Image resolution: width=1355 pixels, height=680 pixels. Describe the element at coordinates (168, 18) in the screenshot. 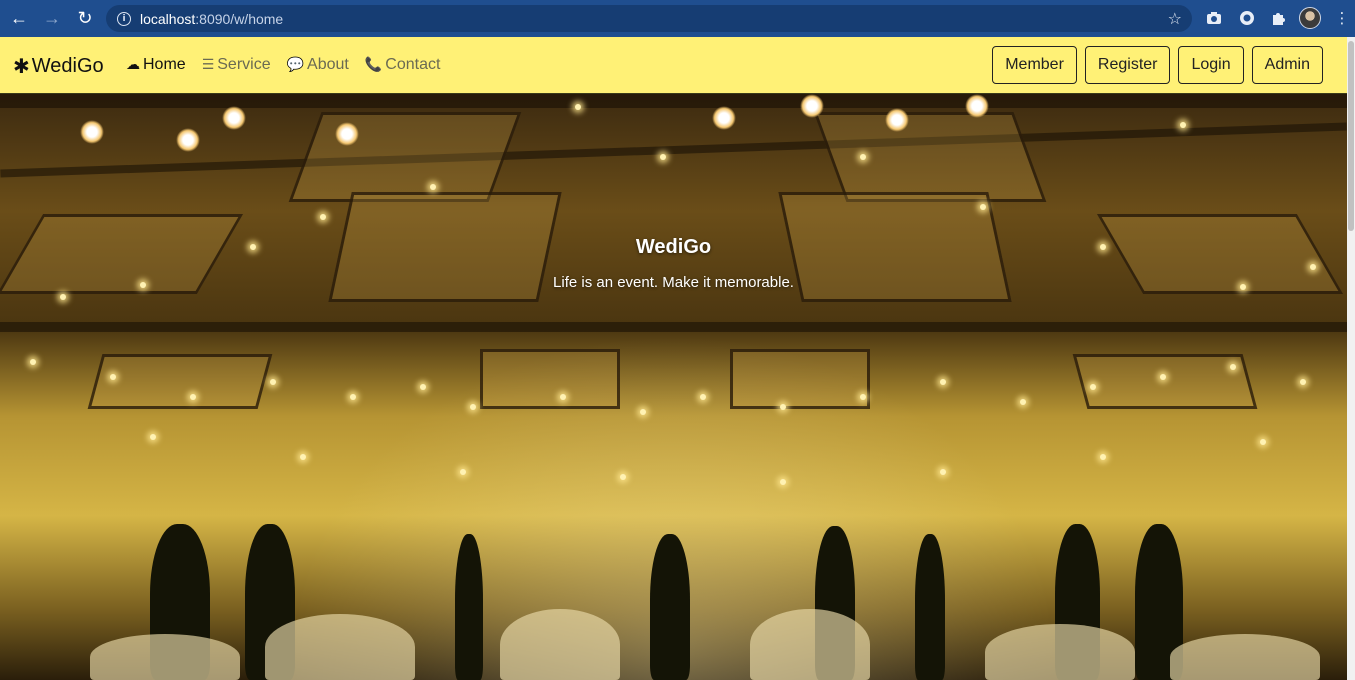

I see `url-host: localhost` at that location.